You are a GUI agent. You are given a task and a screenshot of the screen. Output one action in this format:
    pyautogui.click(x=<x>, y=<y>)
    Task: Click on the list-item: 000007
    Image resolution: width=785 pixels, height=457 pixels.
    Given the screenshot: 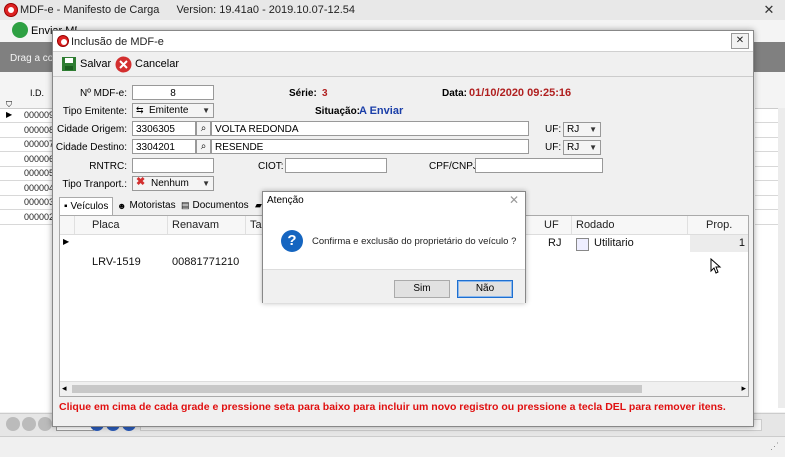 What is the action you would take?
    pyautogui.click(x=27, y=144)
    